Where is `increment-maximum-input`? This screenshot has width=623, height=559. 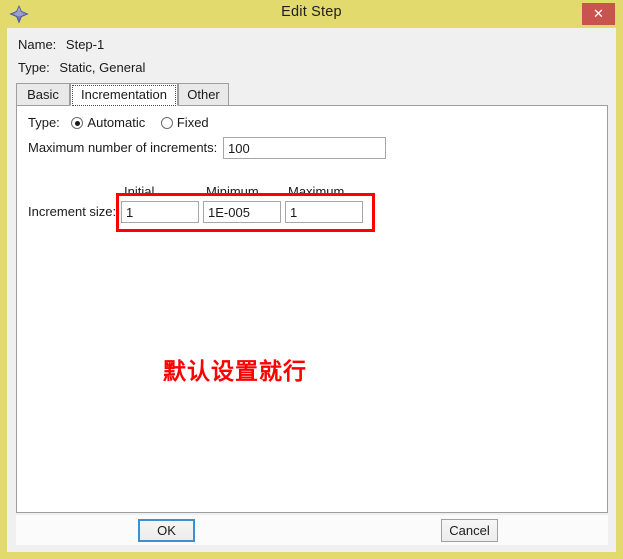 increment-maximum-input is located at coordinates (324, 212).